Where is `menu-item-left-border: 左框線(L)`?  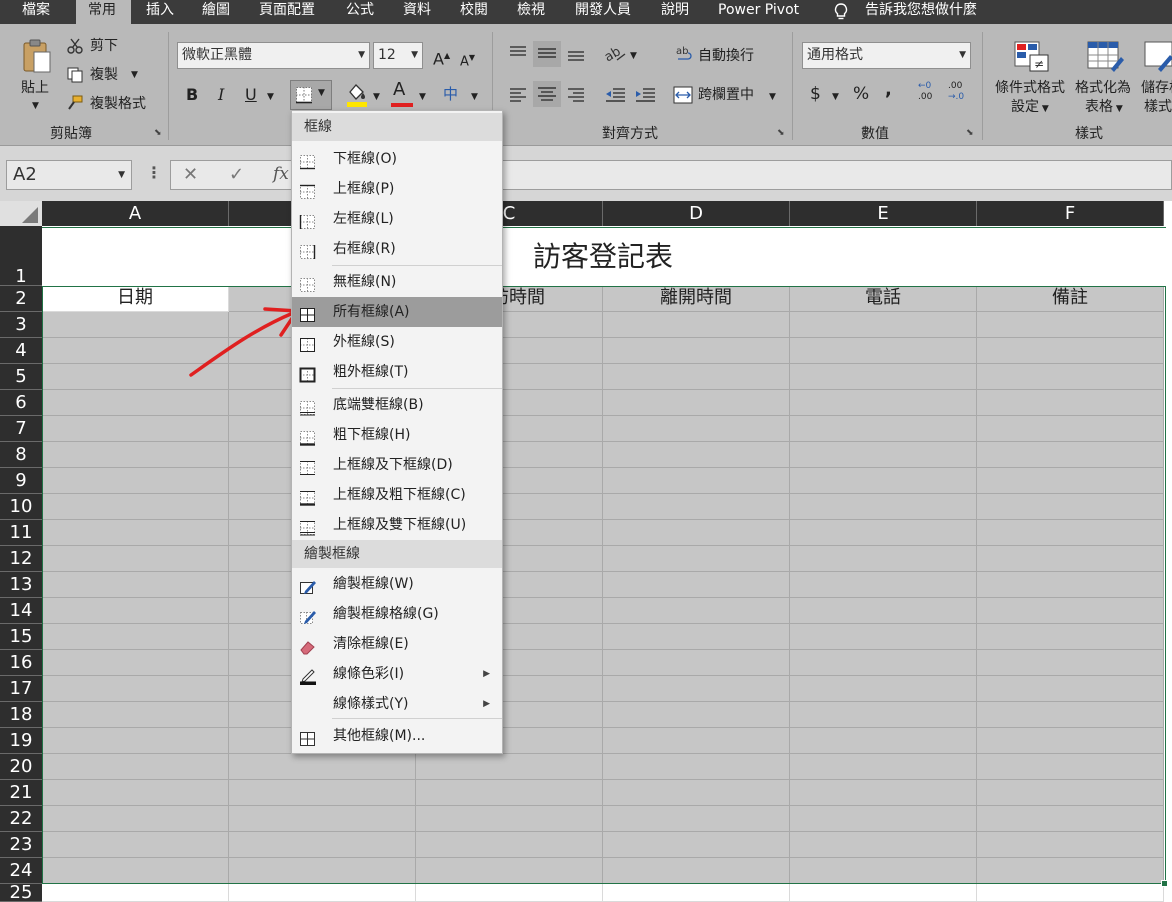 menu-item-left-border: 左框線(L) is located at coordinates (397, 219).